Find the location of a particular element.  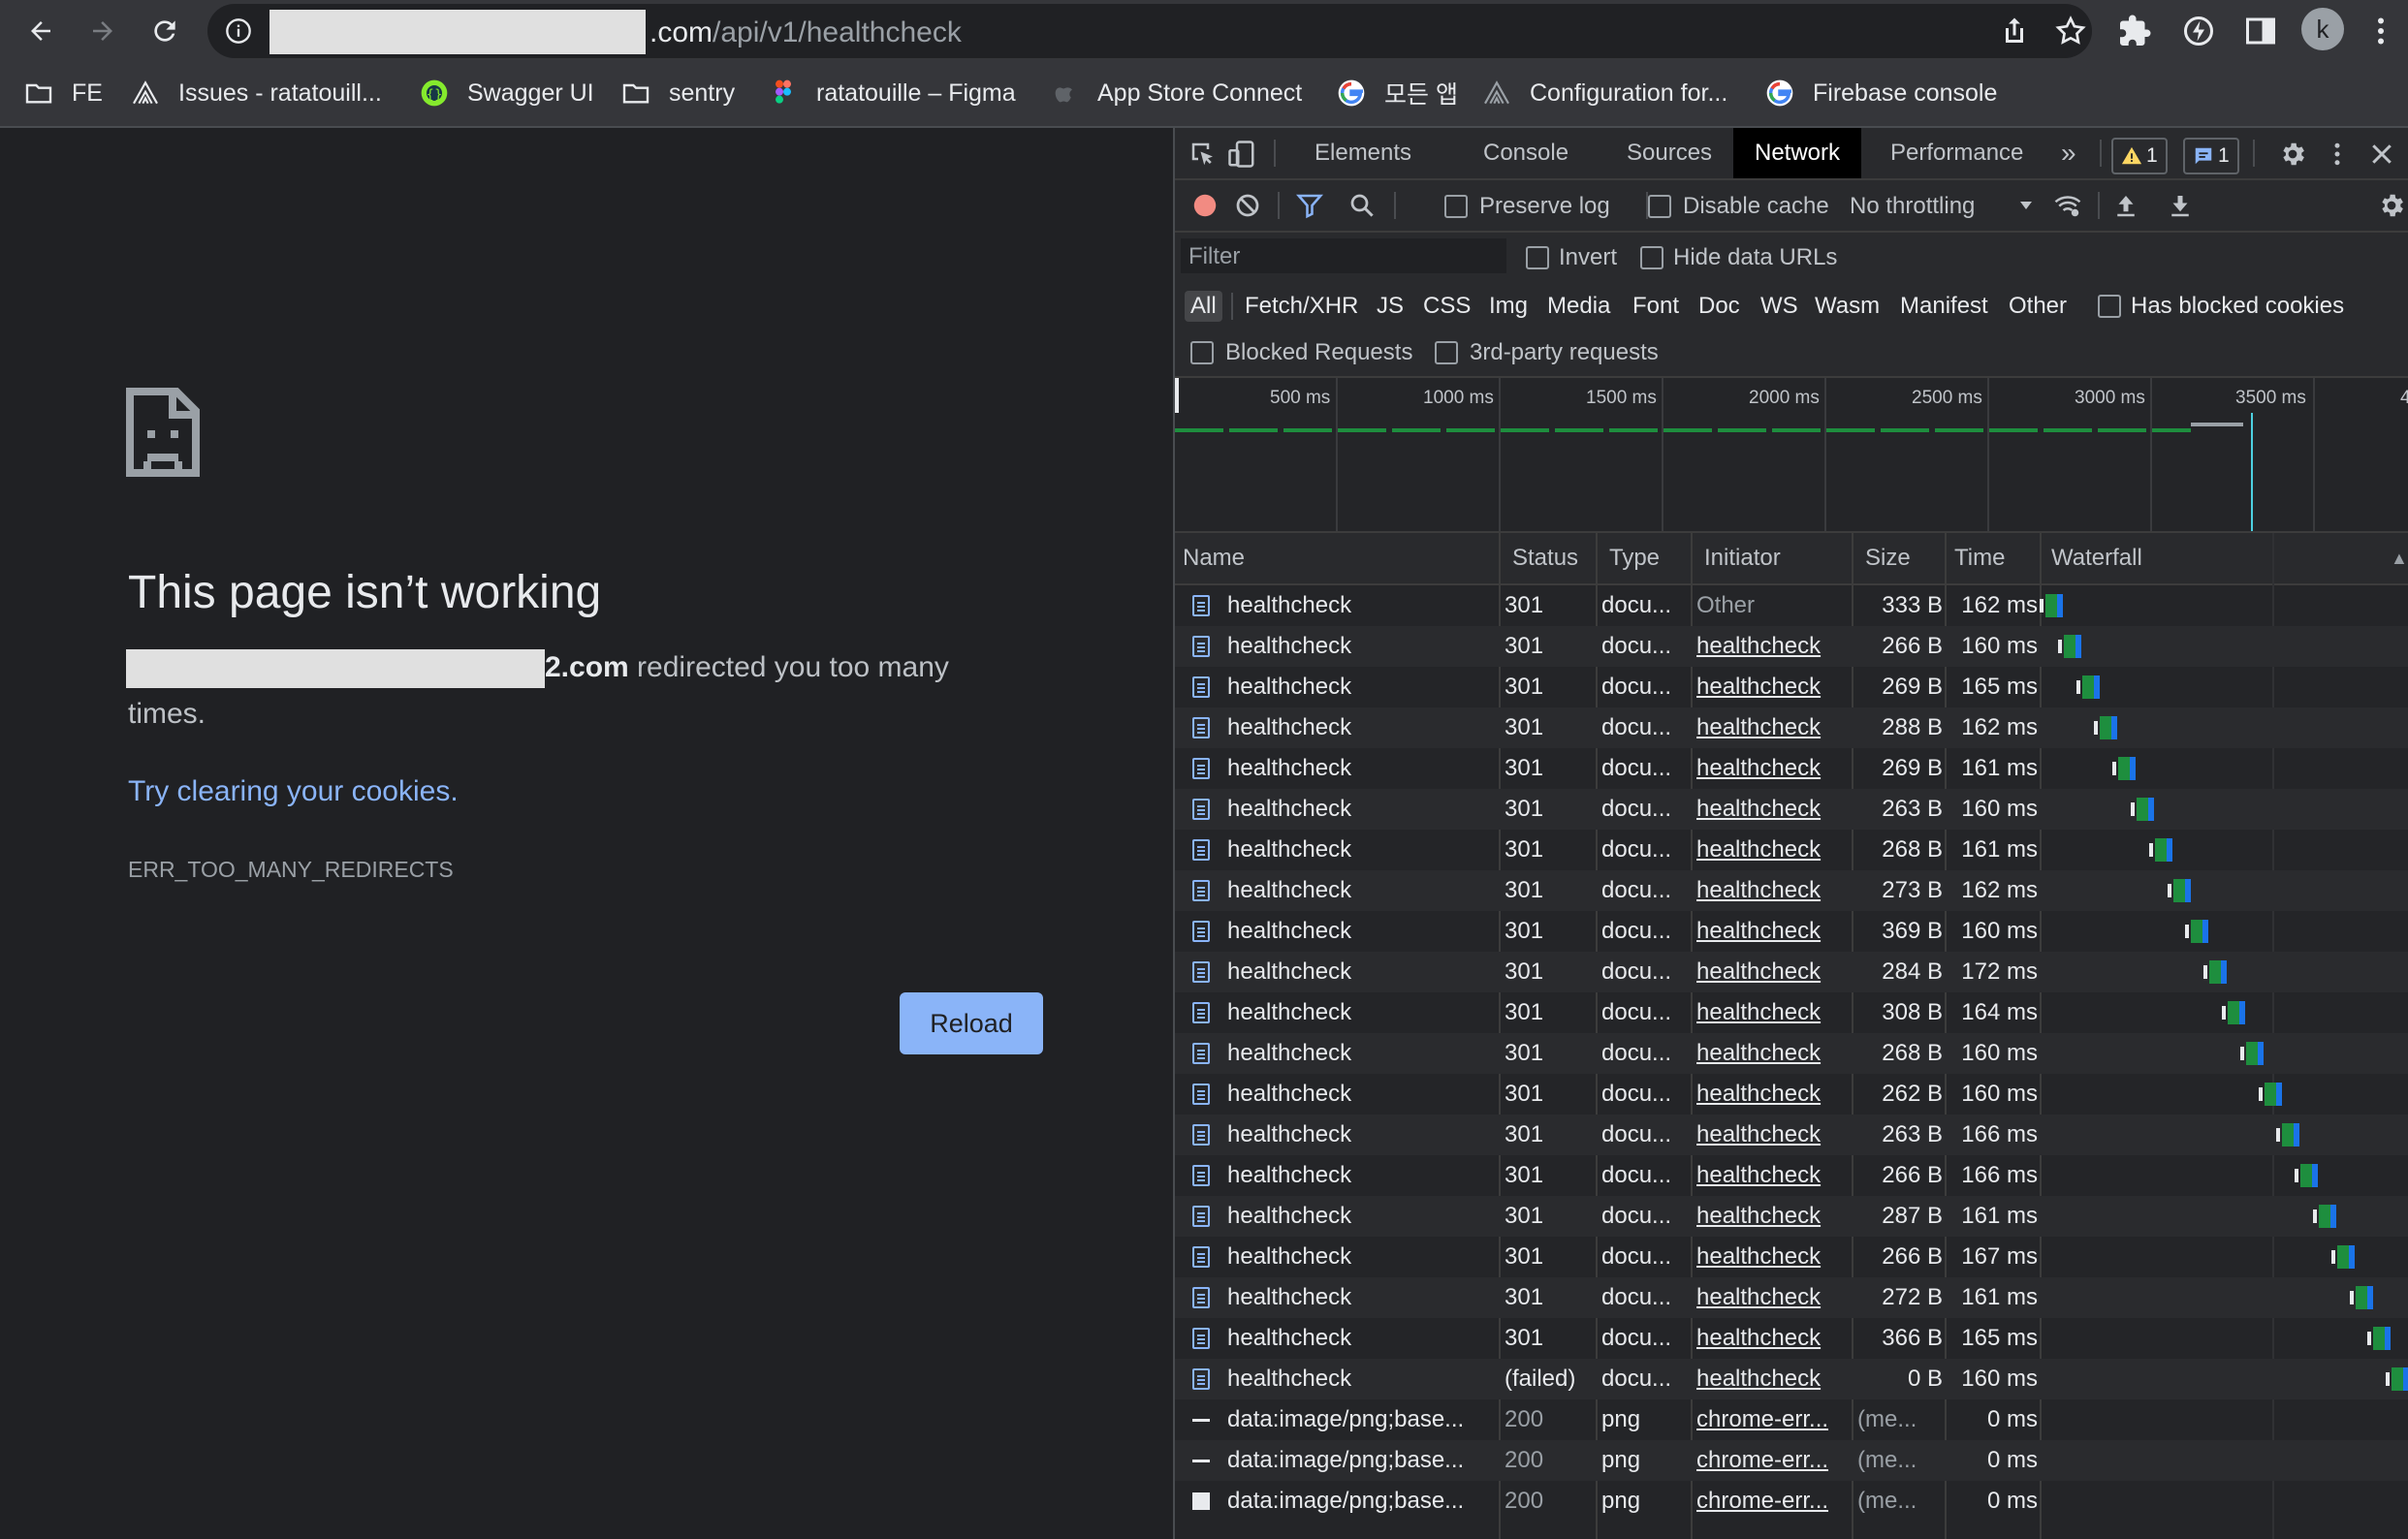

blocked-requests-checkbox is located at coordinates (1202, 352).